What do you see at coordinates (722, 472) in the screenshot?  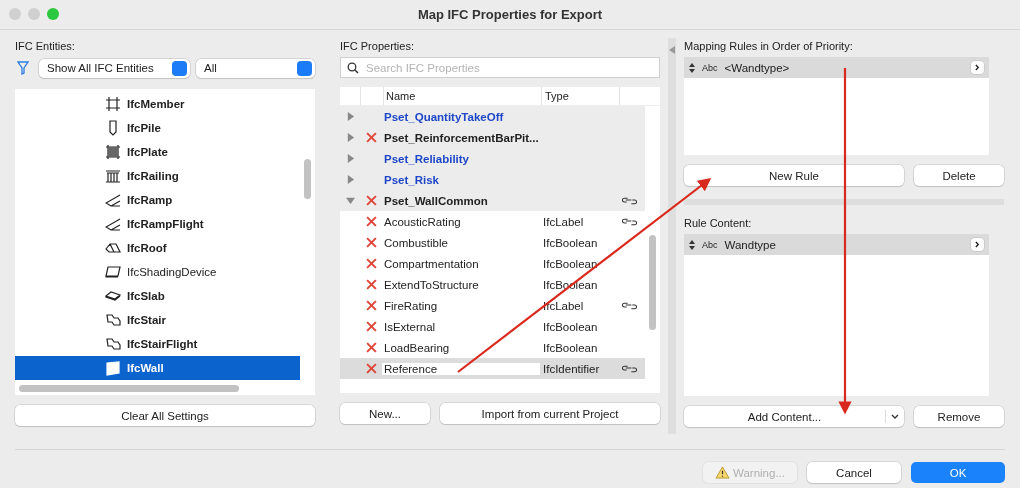 I see `warning-icon` at bounding box center [722, 472].